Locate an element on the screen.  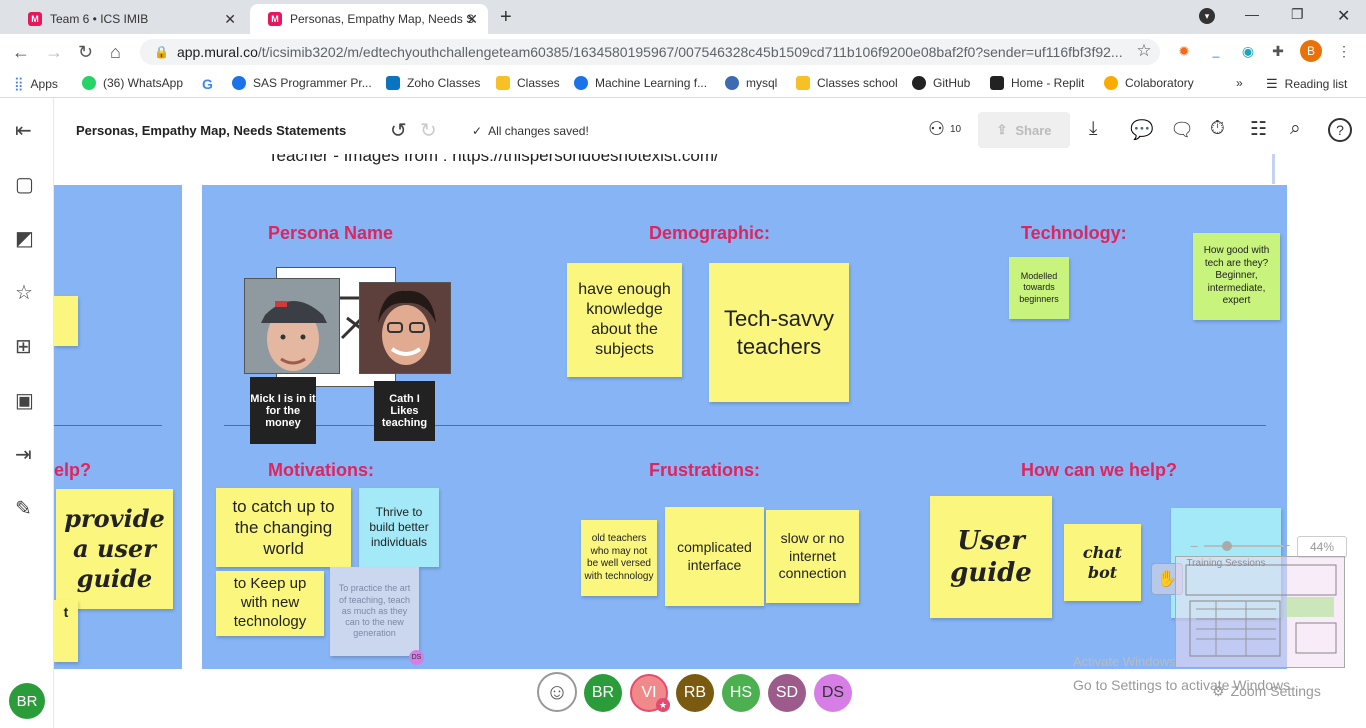
site-icon is located at coordinates (581, 83).